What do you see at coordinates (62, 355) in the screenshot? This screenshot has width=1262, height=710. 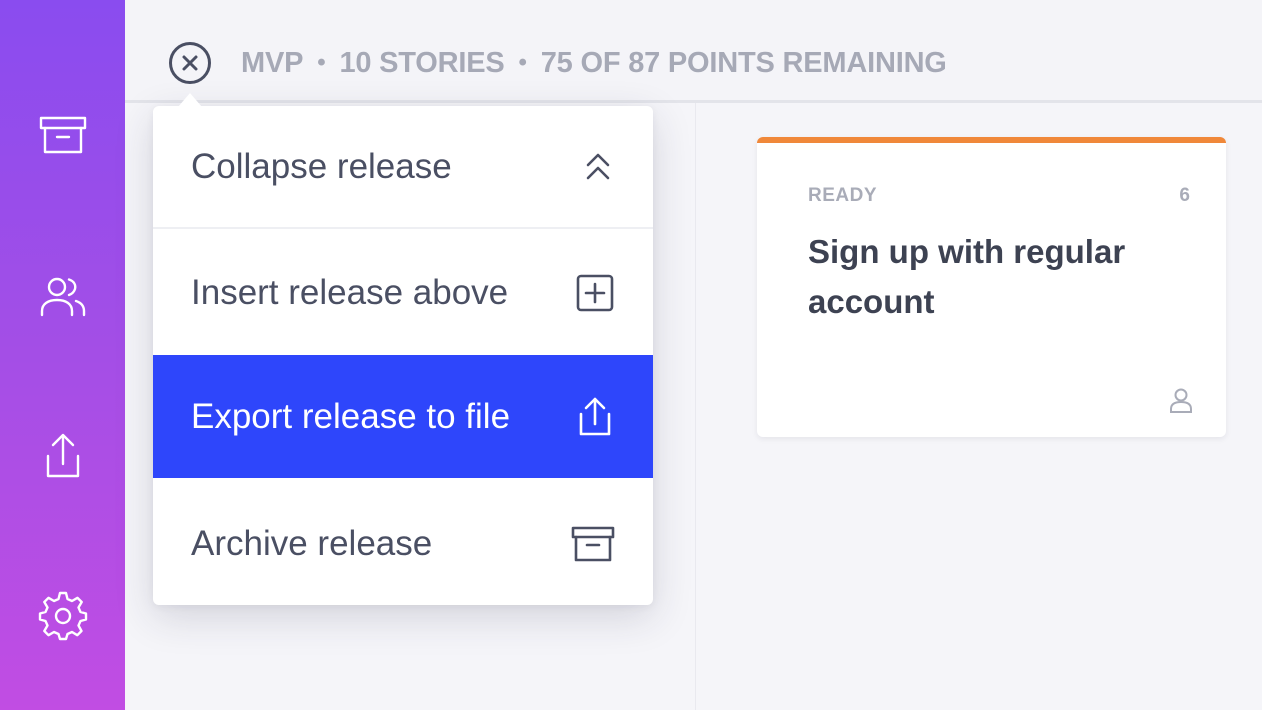 I see `sidebar` at bounding box center [62, 355].